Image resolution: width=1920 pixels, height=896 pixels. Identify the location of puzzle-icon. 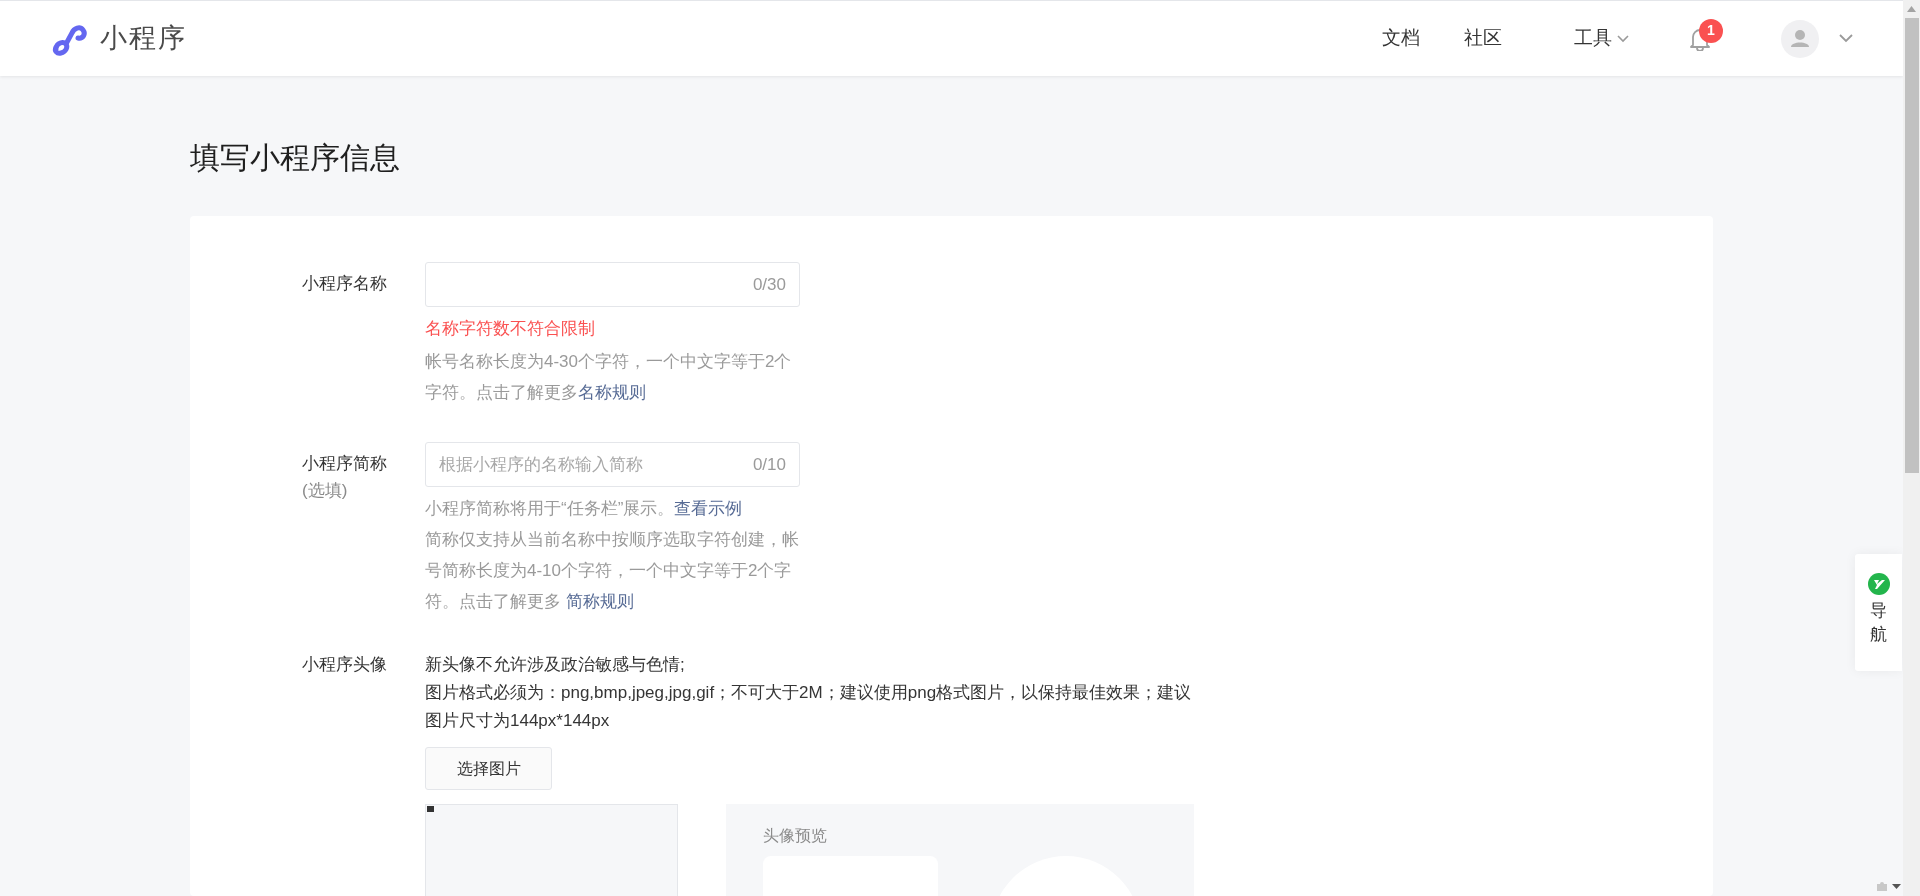
(1882, 886).